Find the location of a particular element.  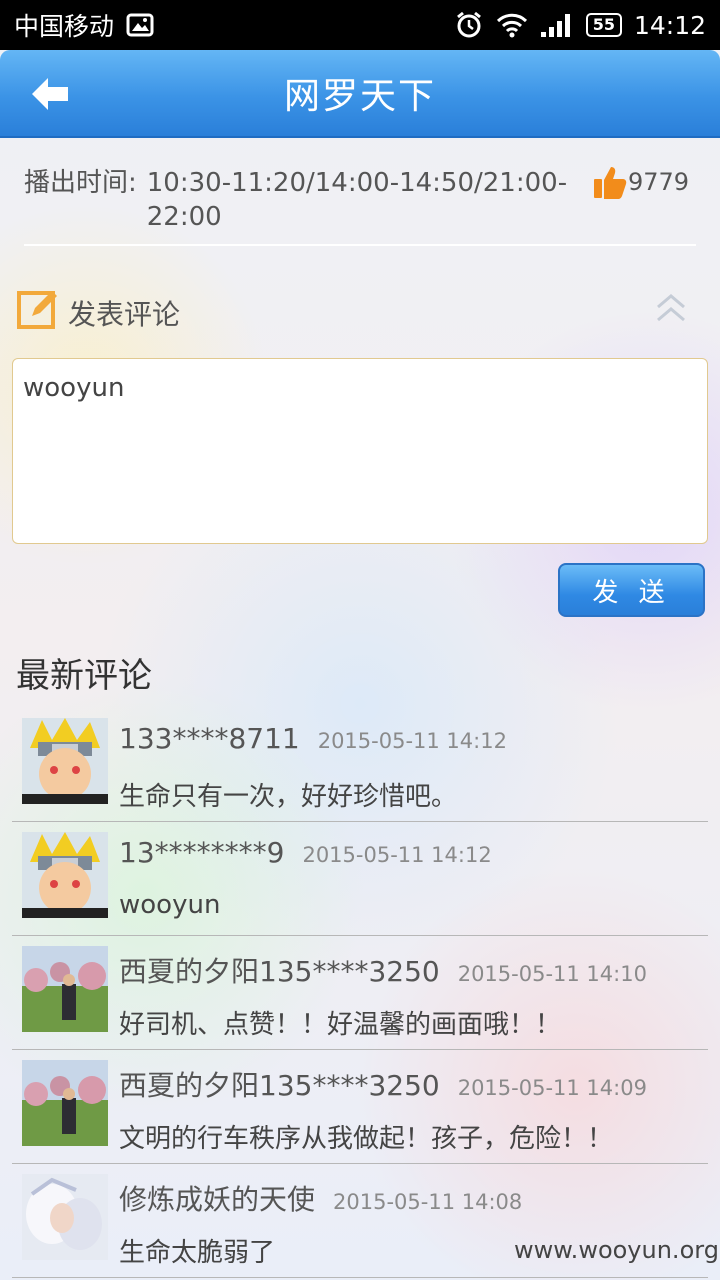

image-notification-icon is located at coordinates (140, 25).